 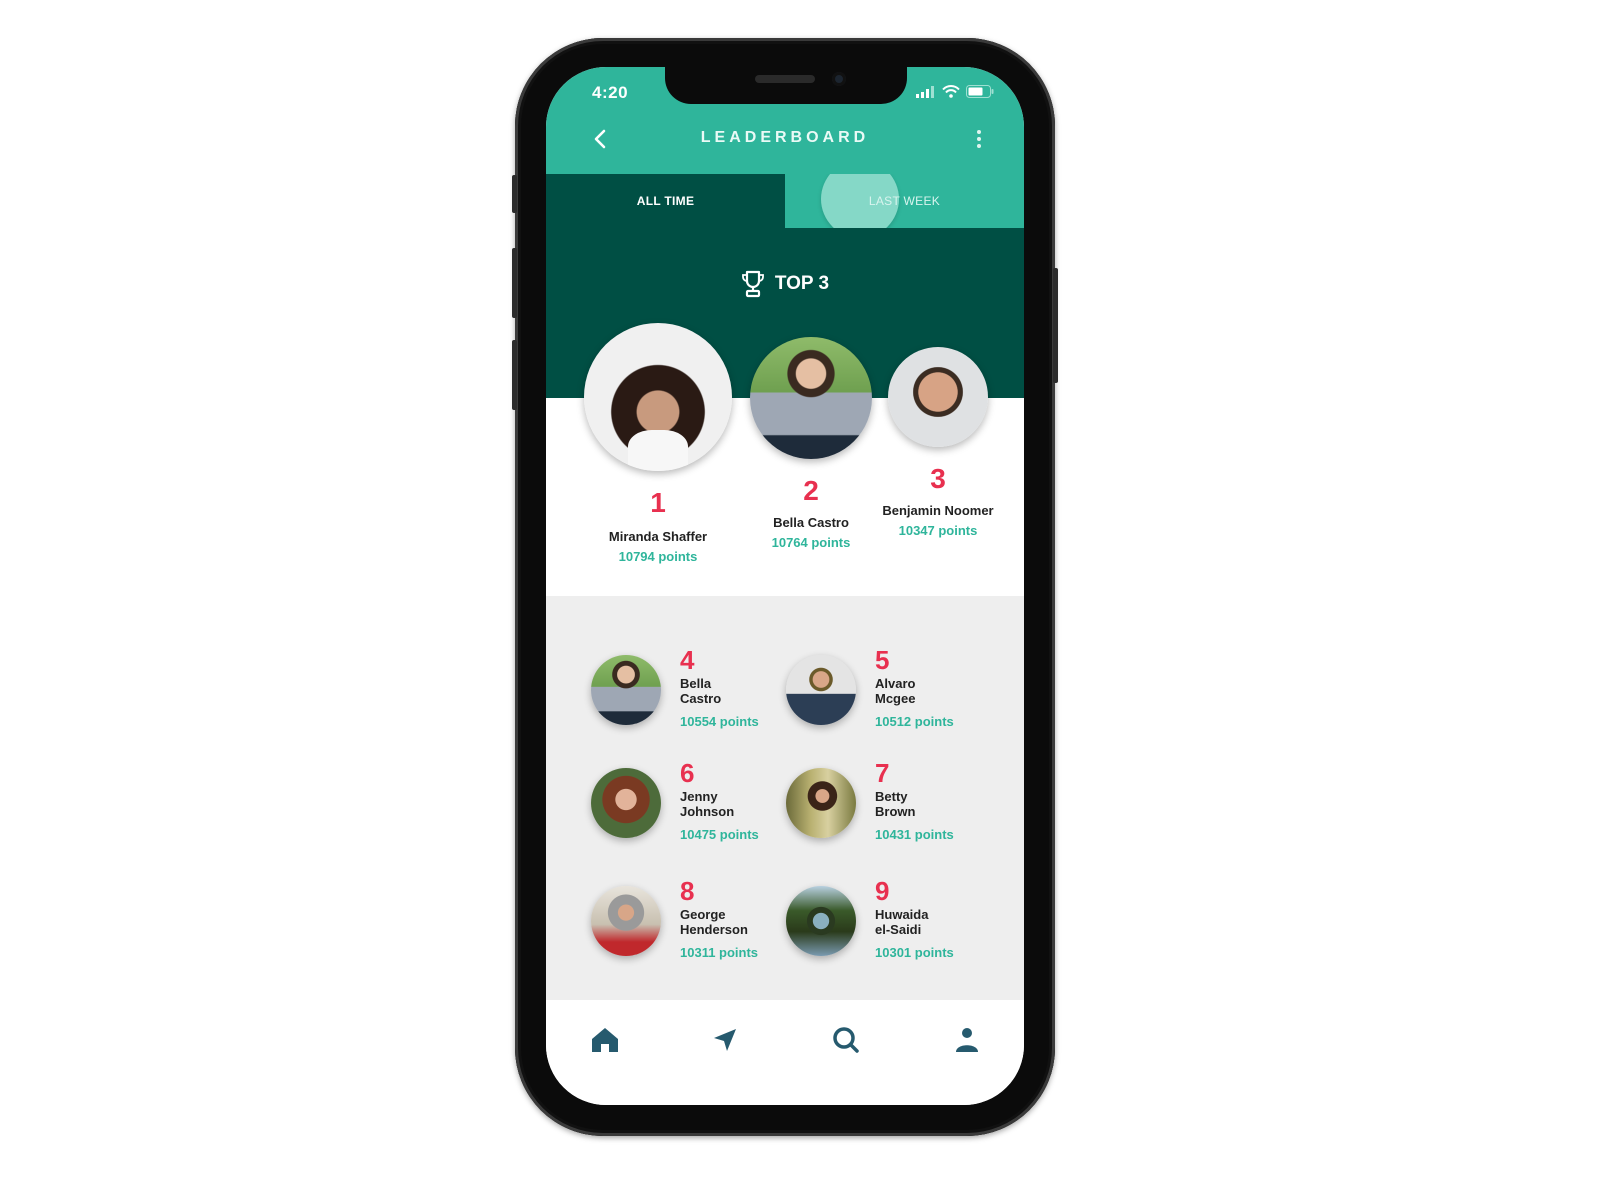 I want to click on nav-search, so click(x=846, y=1040).